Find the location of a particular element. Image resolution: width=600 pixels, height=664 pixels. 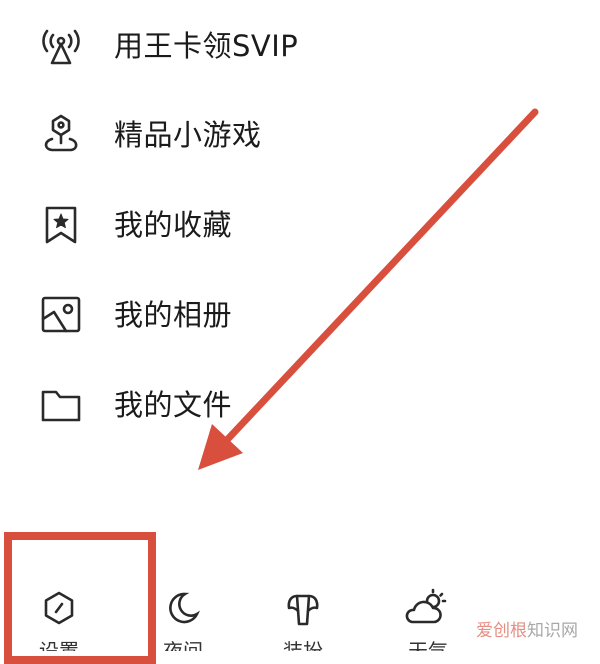

bookmark-star-icon is located at coordinates (61, 225).